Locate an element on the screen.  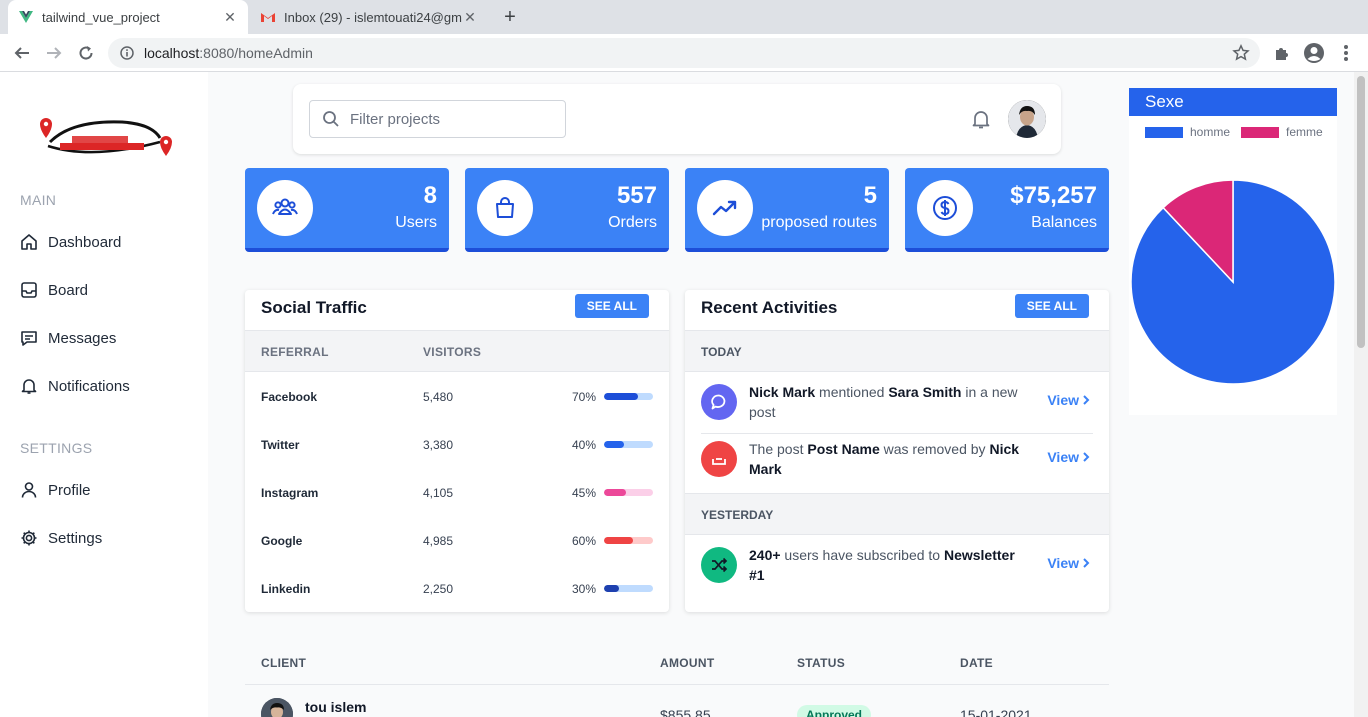
page-scrollbar is located at coordinates (1361, 394).